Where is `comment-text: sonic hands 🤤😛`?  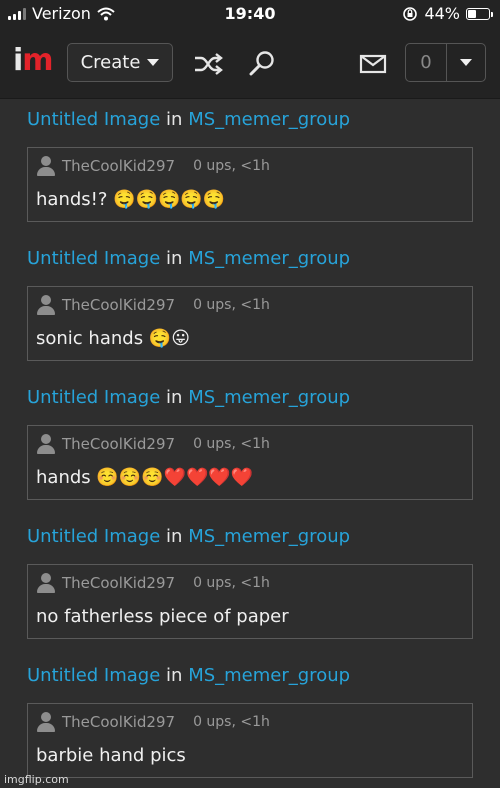
comment-text: sonic hands 🤤😛 is located at coordinates (113, 338).